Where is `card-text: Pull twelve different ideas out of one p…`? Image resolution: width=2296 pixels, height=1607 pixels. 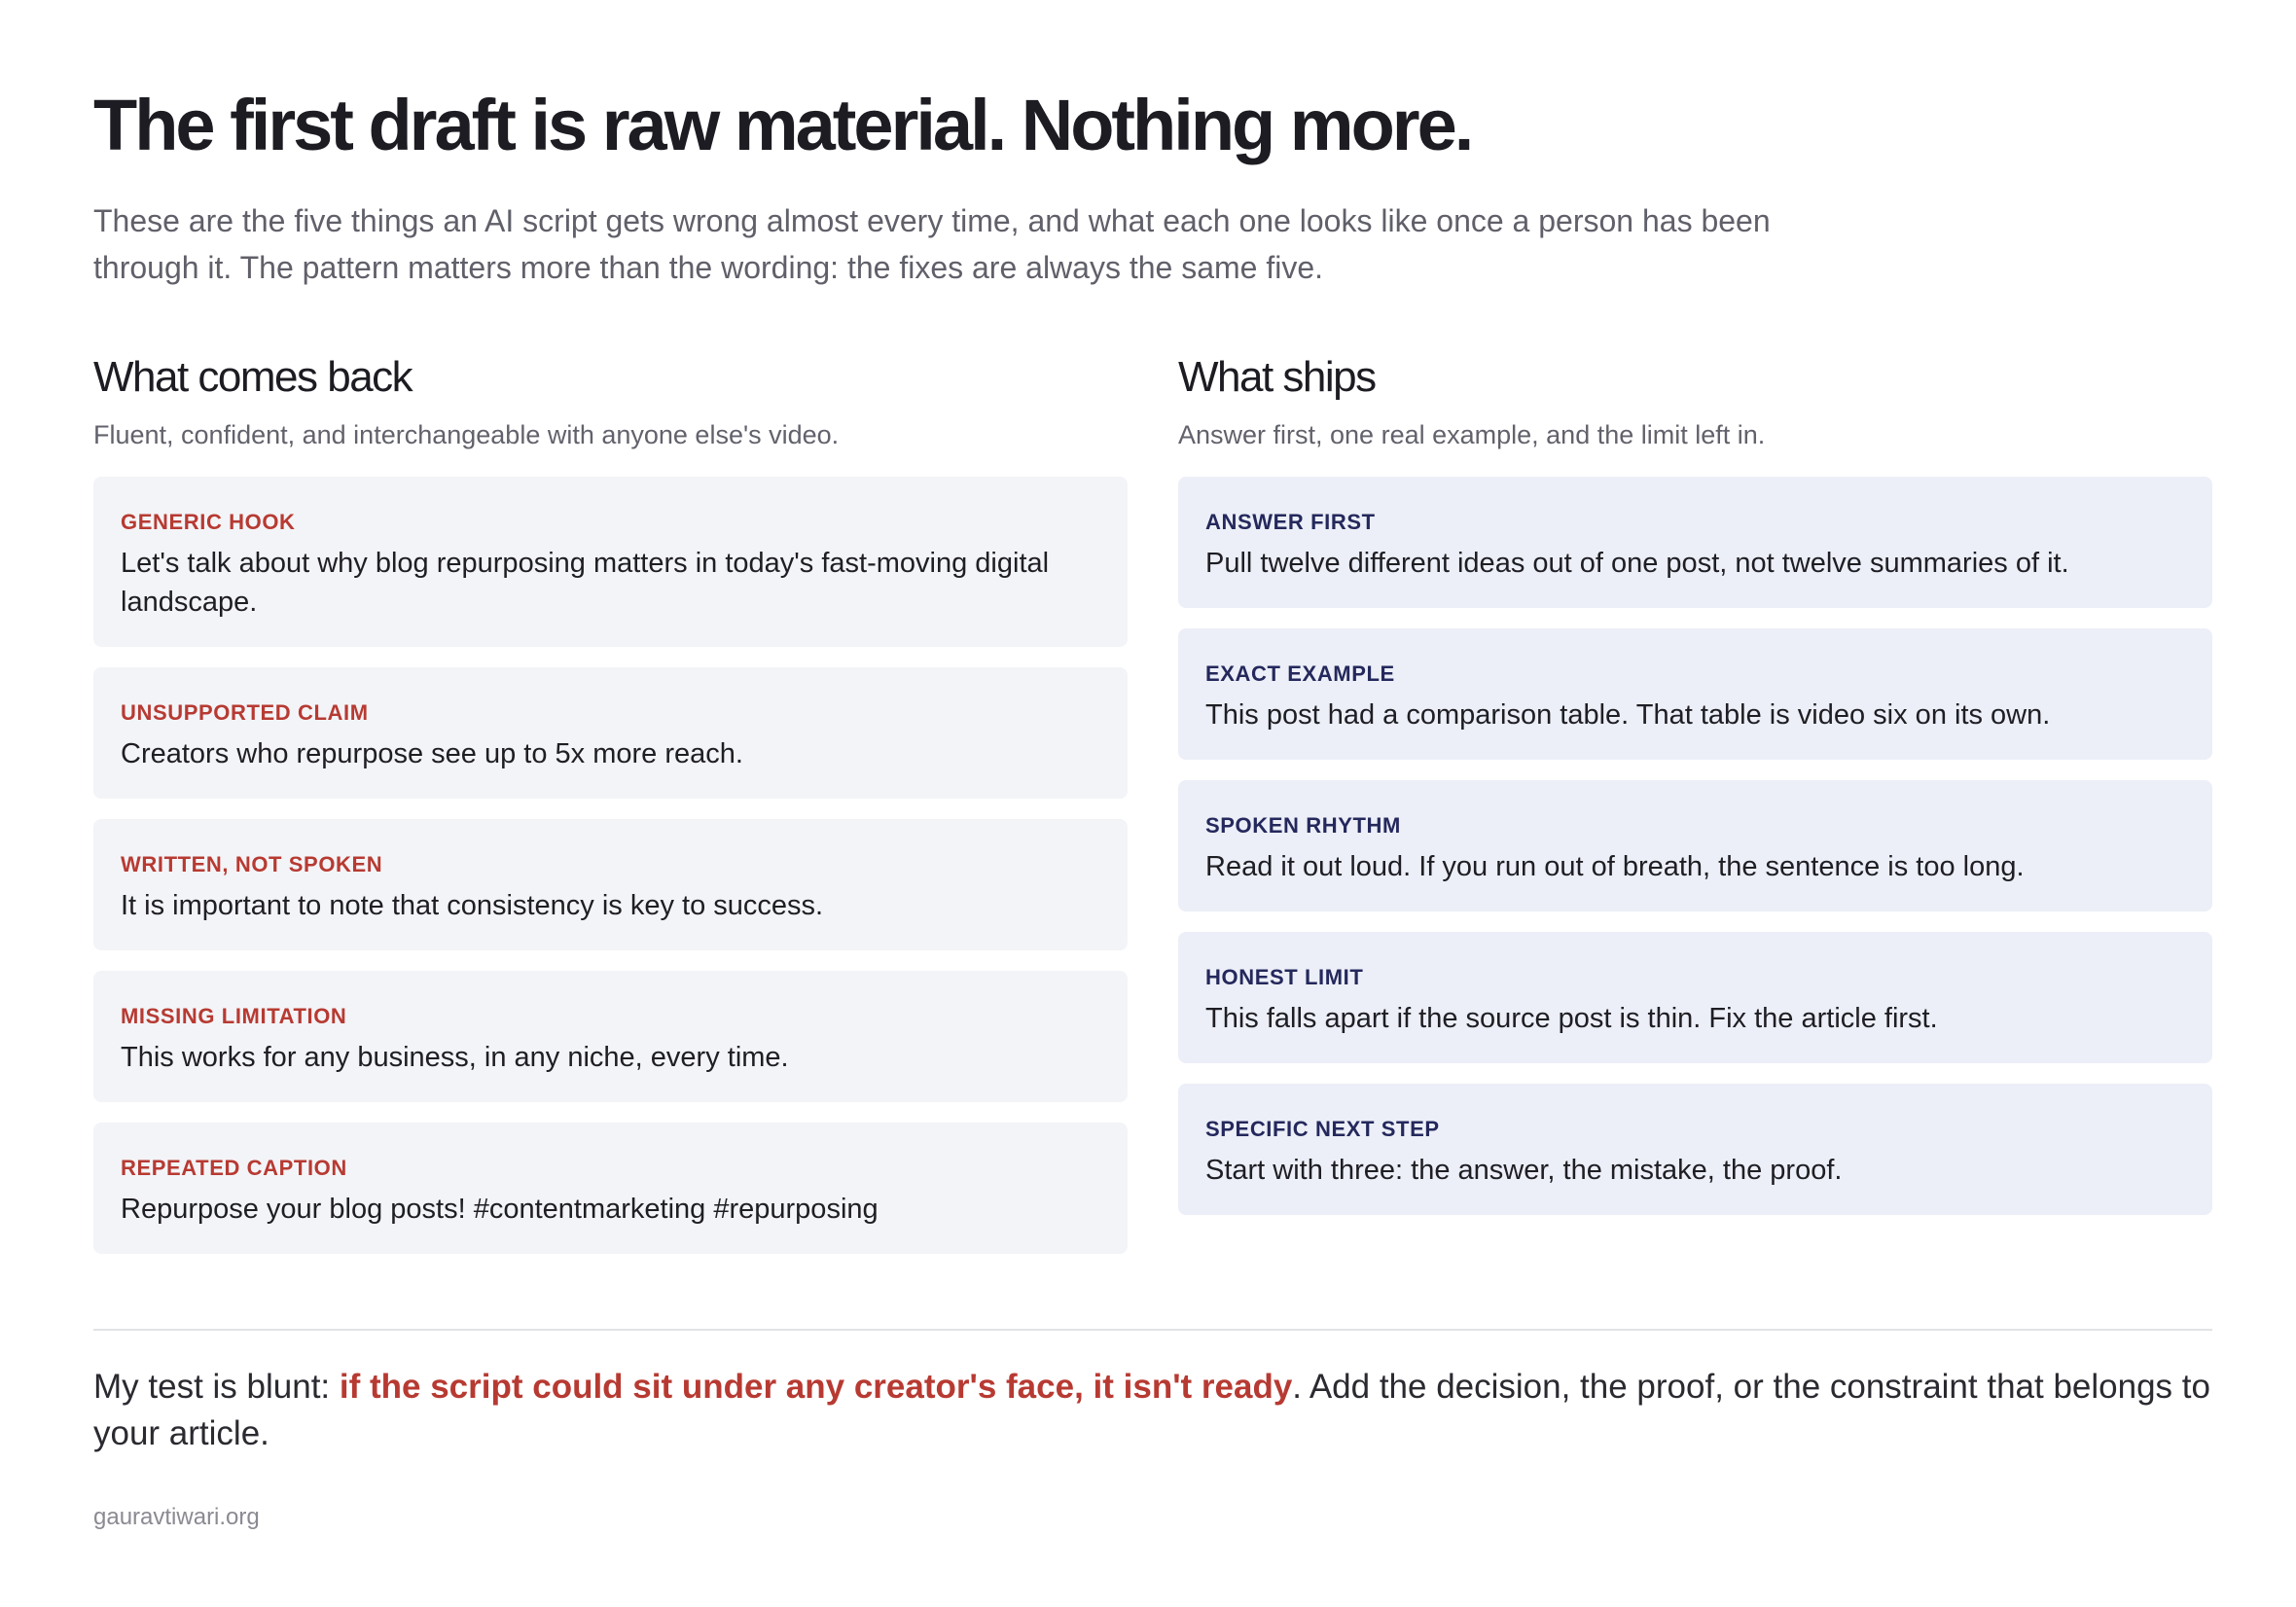 card-text: Pull twelve different ideas out of one p… is located at coordinates (1637, 563).